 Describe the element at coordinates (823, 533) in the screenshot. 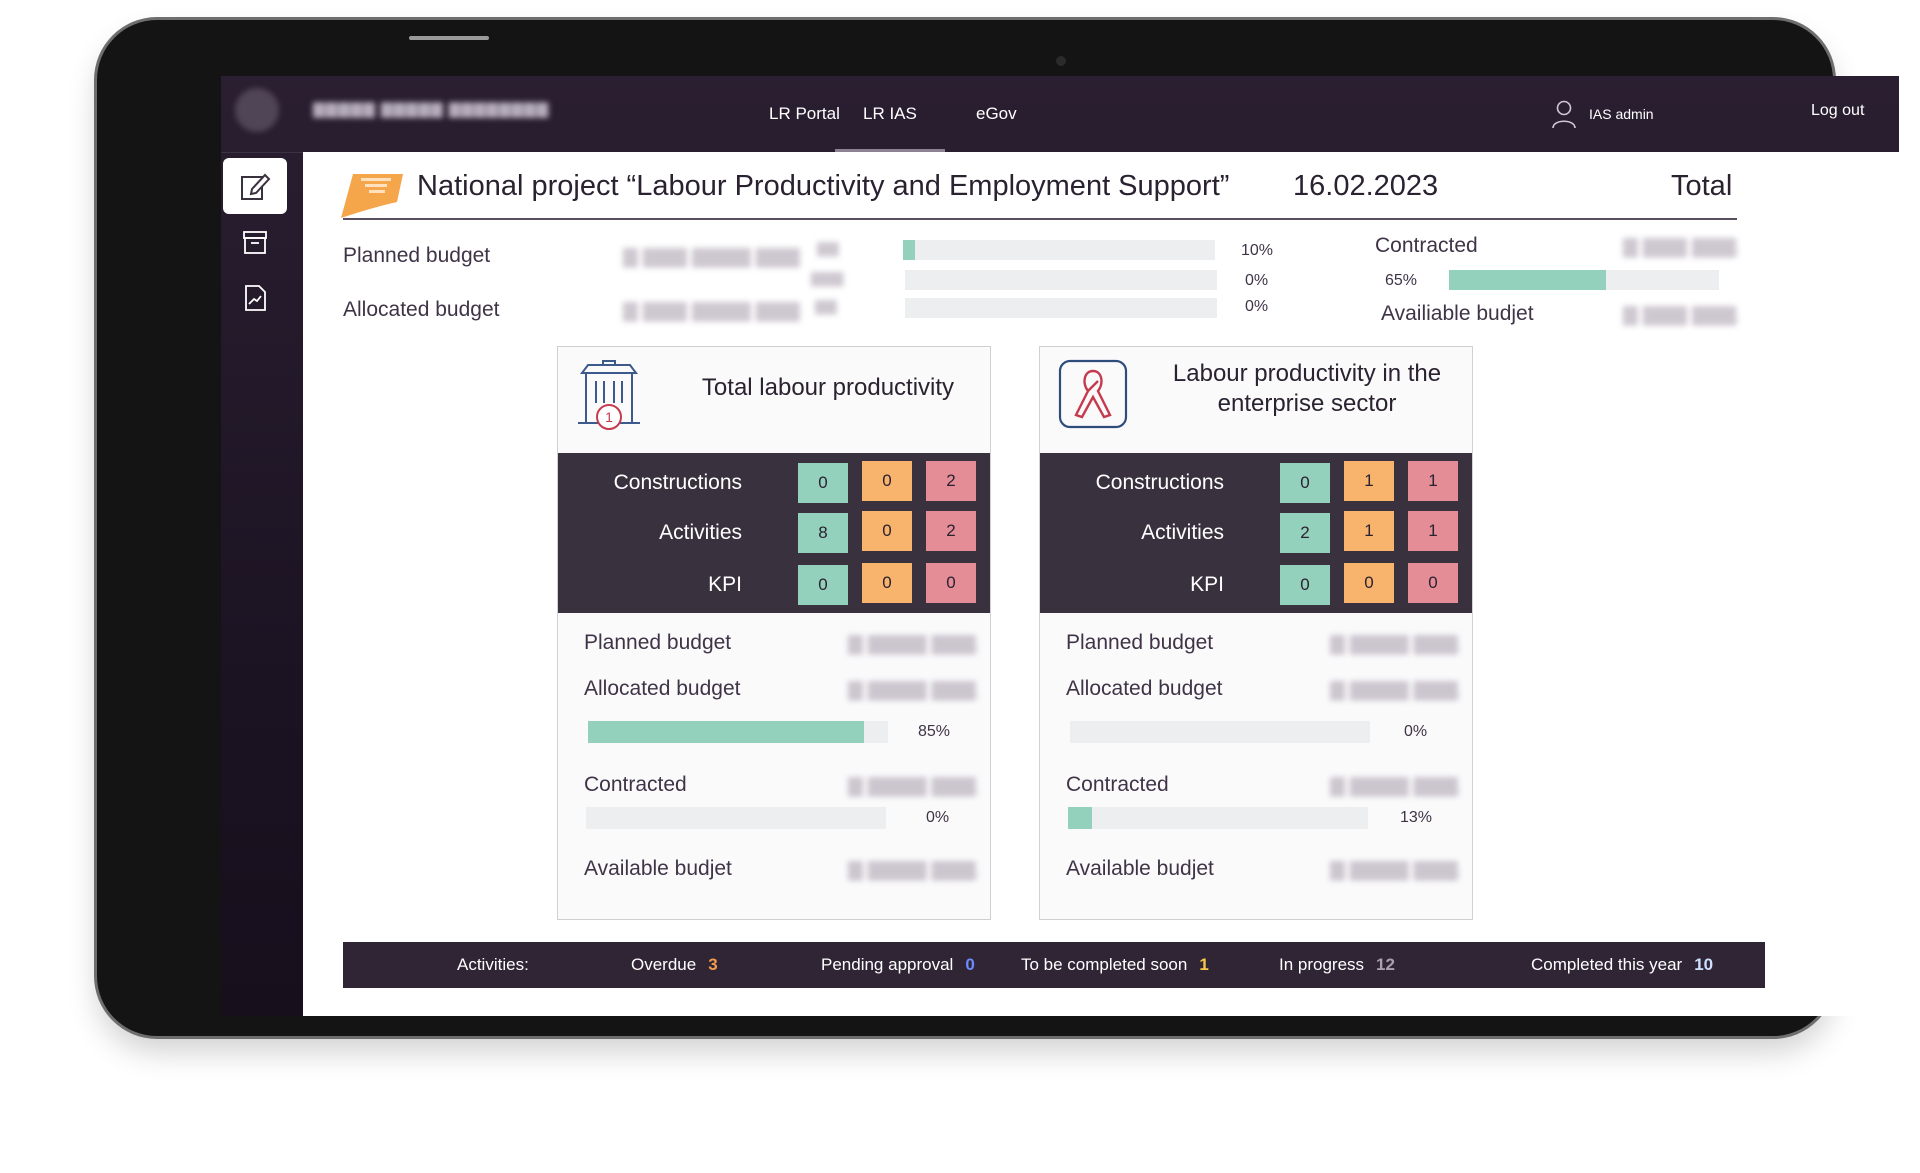

I see `cell-activities-green: 8` at that location.